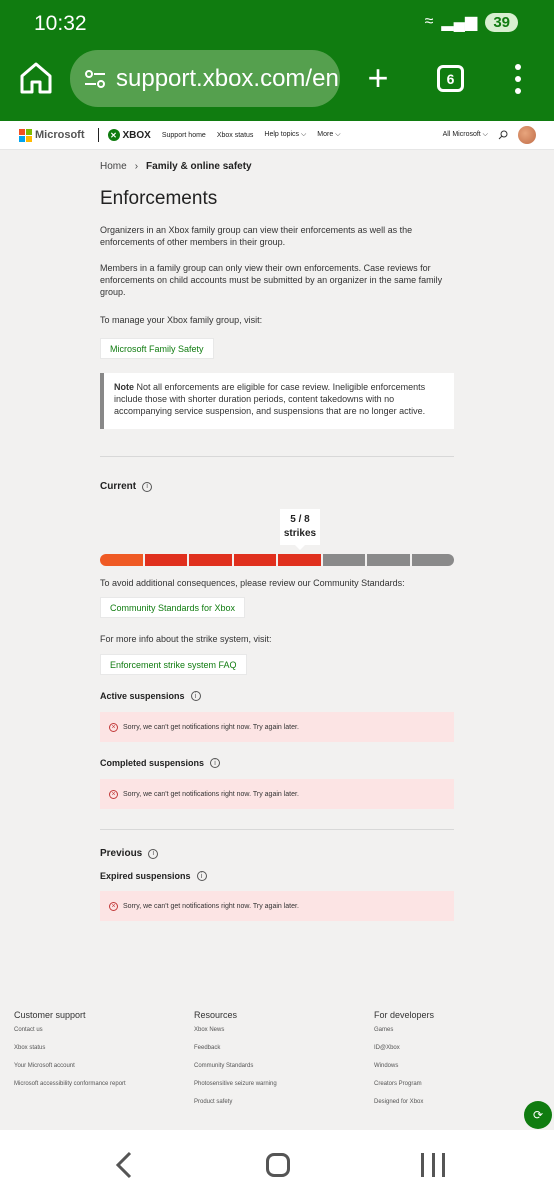 The image size is (554, 1200). I want to click on wifi-icon: ≈, so click(429, 21).